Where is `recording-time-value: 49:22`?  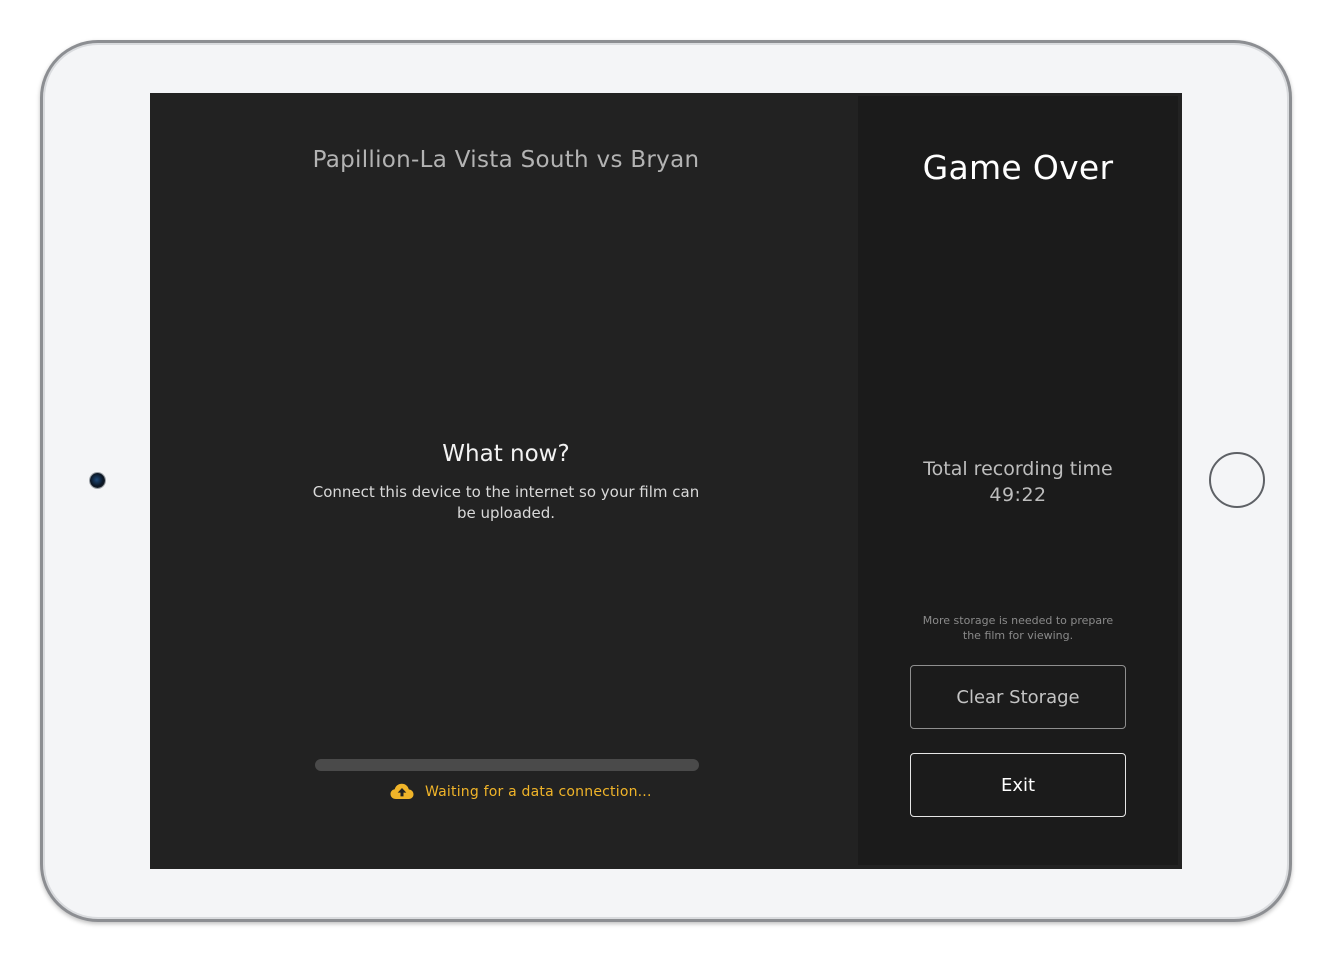
recording-time-value: 49:22 is located at coordinates (1018, 495).